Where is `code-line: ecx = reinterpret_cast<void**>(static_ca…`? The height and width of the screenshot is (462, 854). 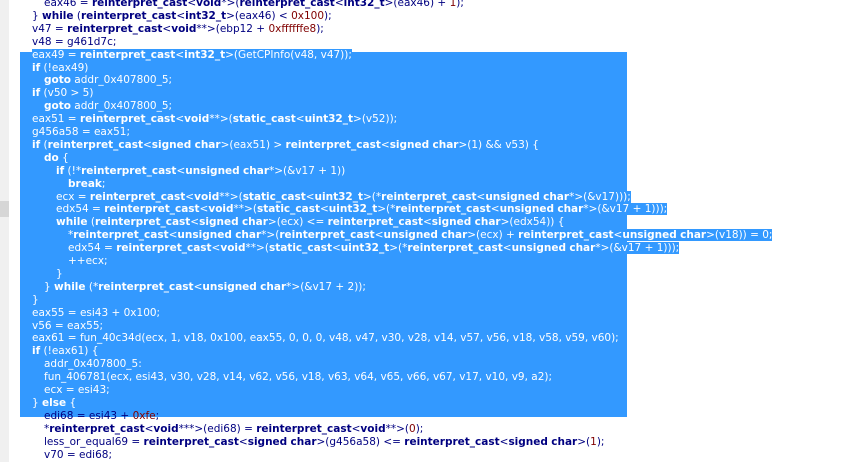 code-line: ecx = reinterpret_cast<void**>(static_ca… is located at coordinates (343, 197).